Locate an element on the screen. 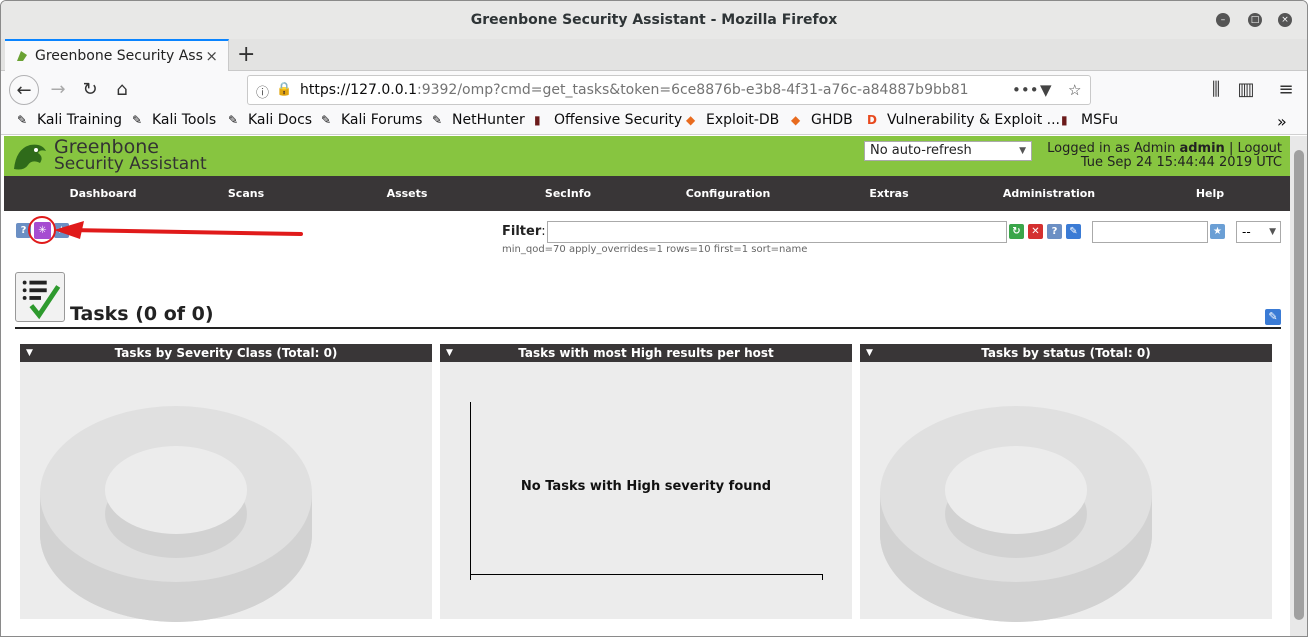 The width and height of the screenshot is (1308, 637). ghdb-icon: ◆ is located at coordinates (796, 120).